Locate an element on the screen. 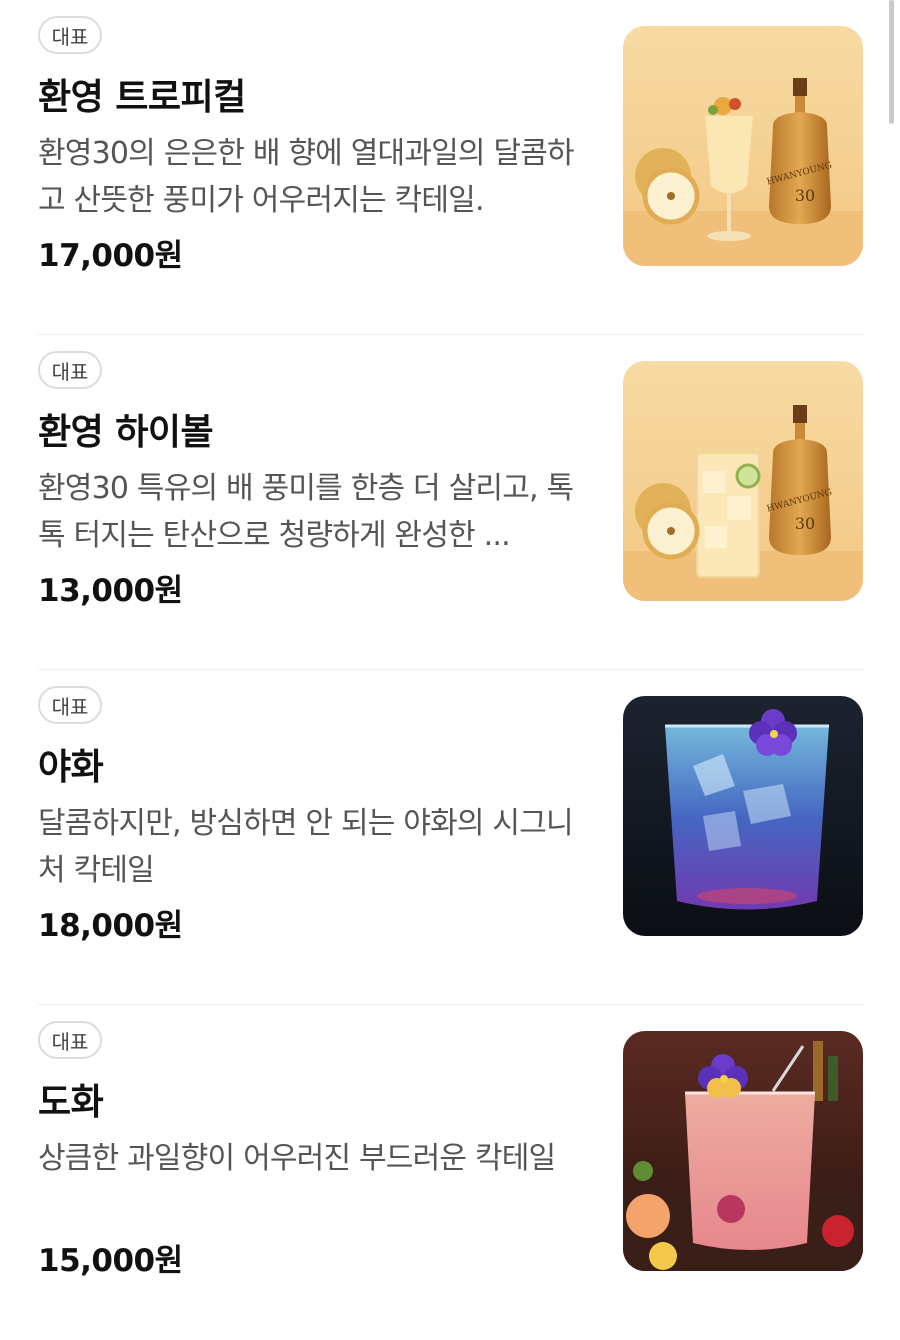 This screenshot has width=900, height=1340. pink-cocktail-photo is located at coordinates (743, 1151).